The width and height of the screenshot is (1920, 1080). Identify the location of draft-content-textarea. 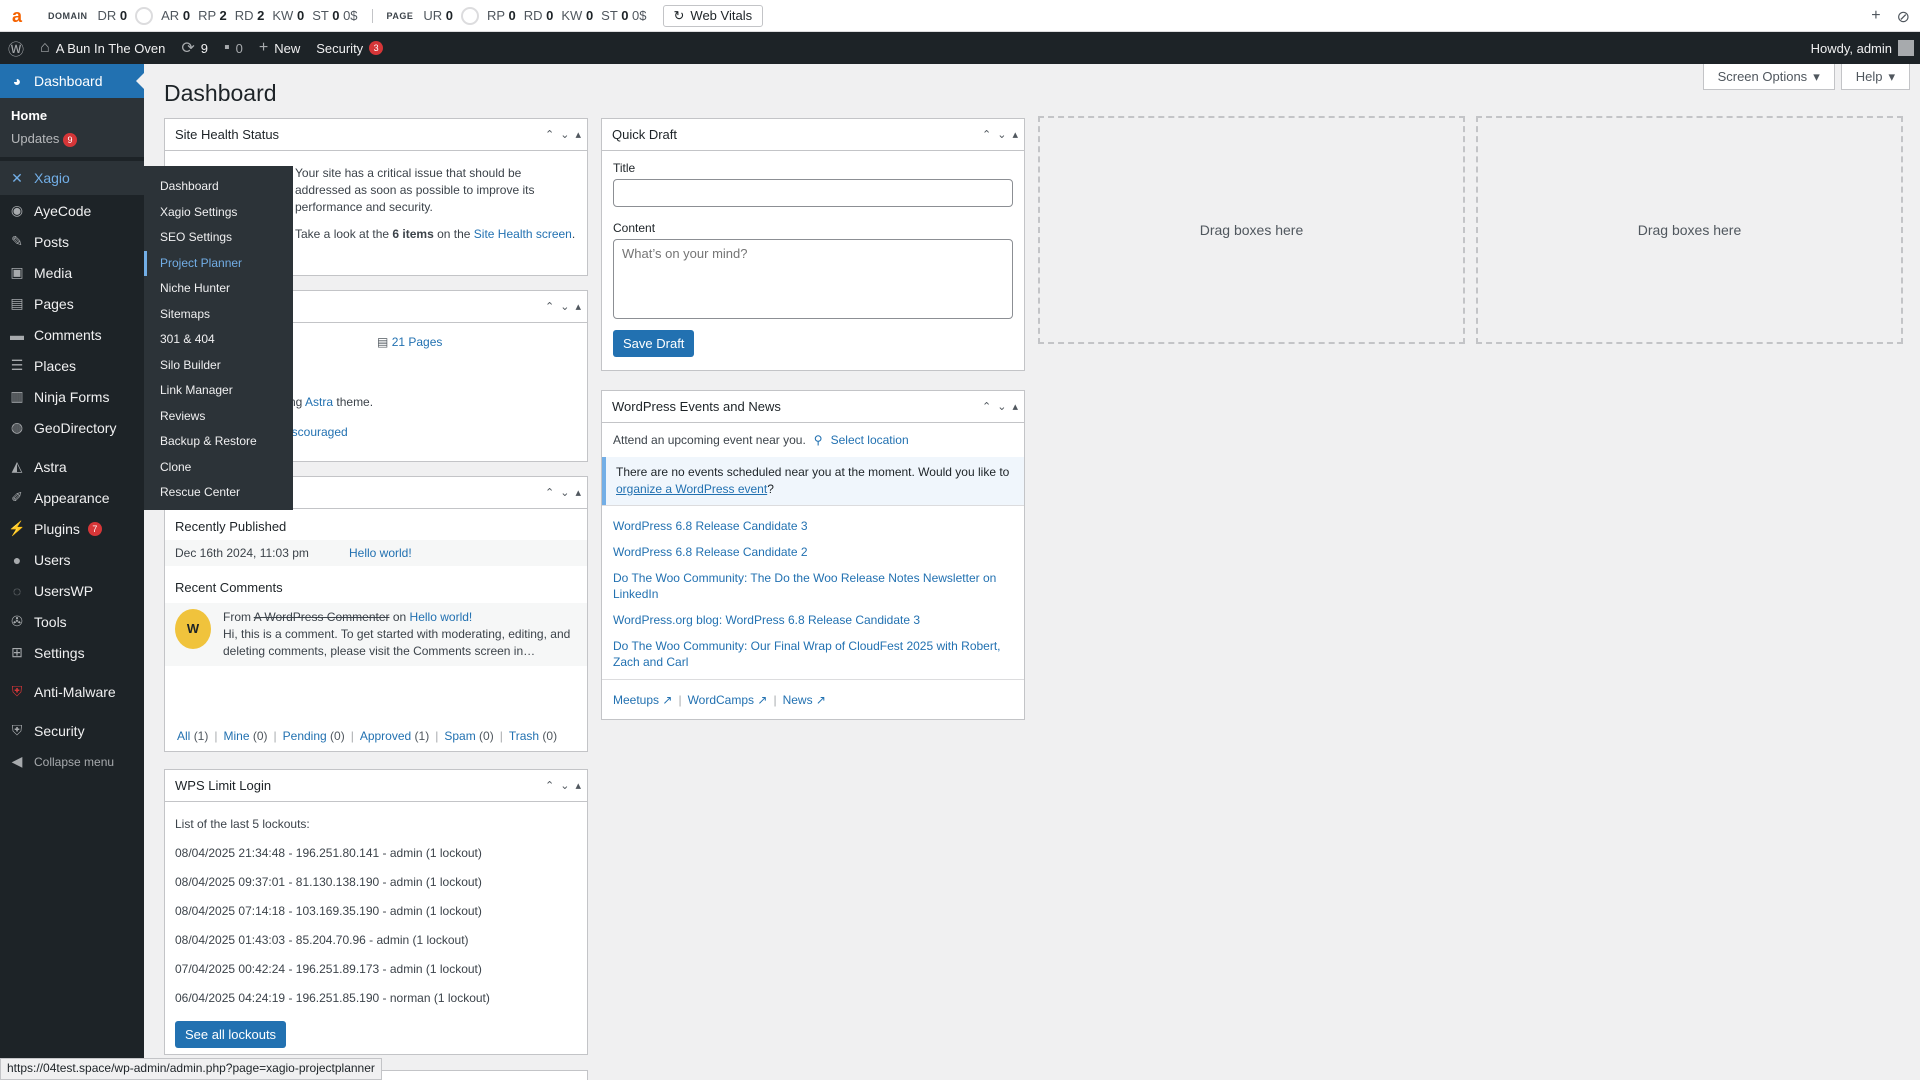
(813, 279).